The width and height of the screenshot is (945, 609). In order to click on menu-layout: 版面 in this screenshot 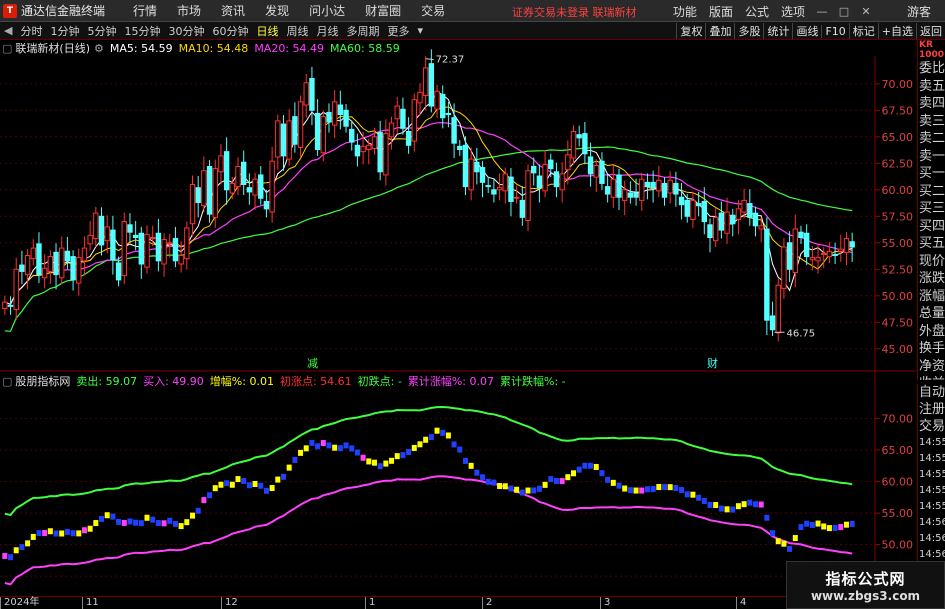, I will do `click(721, 11)`.